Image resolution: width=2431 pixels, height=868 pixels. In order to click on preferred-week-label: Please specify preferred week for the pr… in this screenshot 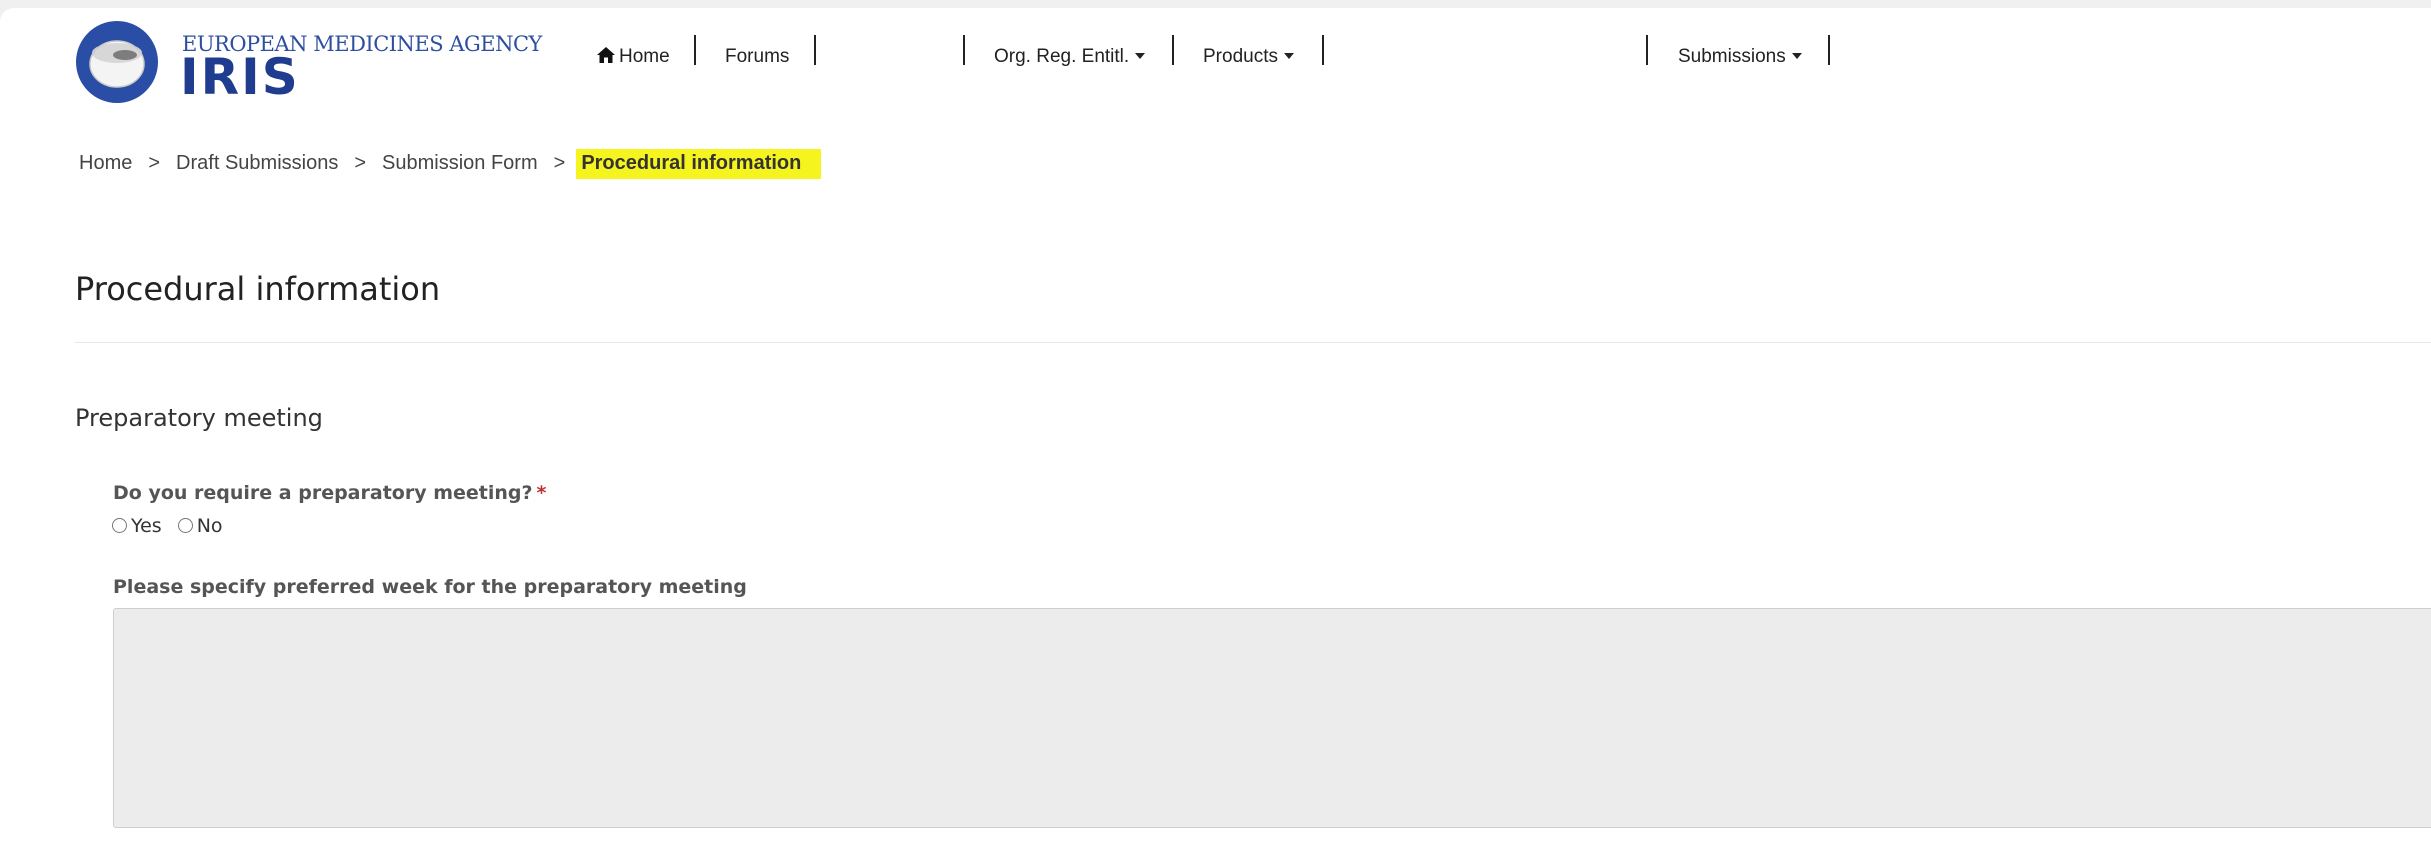, I will do `click(430, 587)`.